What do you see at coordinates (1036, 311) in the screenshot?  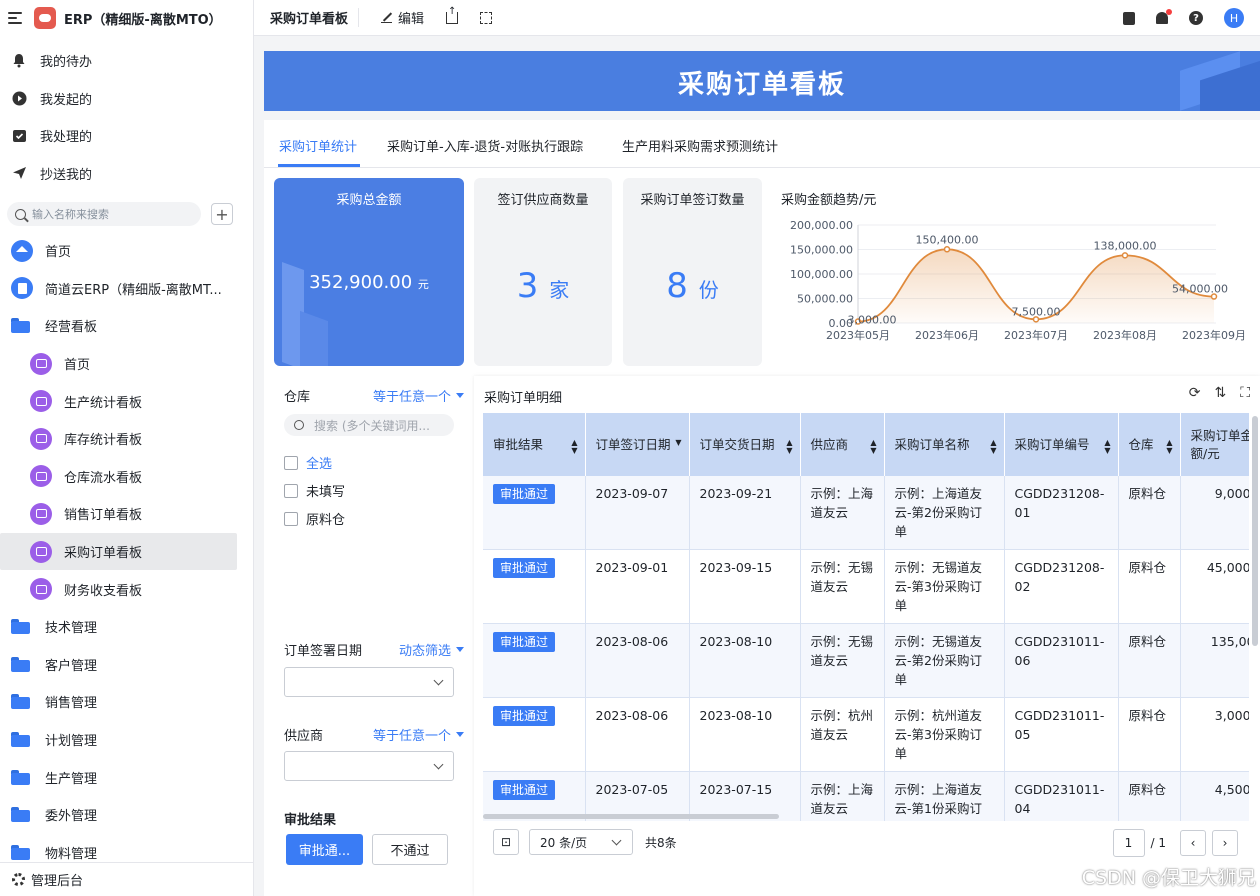 I see `data-label: 7,500.00` at bounding box center [1036, 311].